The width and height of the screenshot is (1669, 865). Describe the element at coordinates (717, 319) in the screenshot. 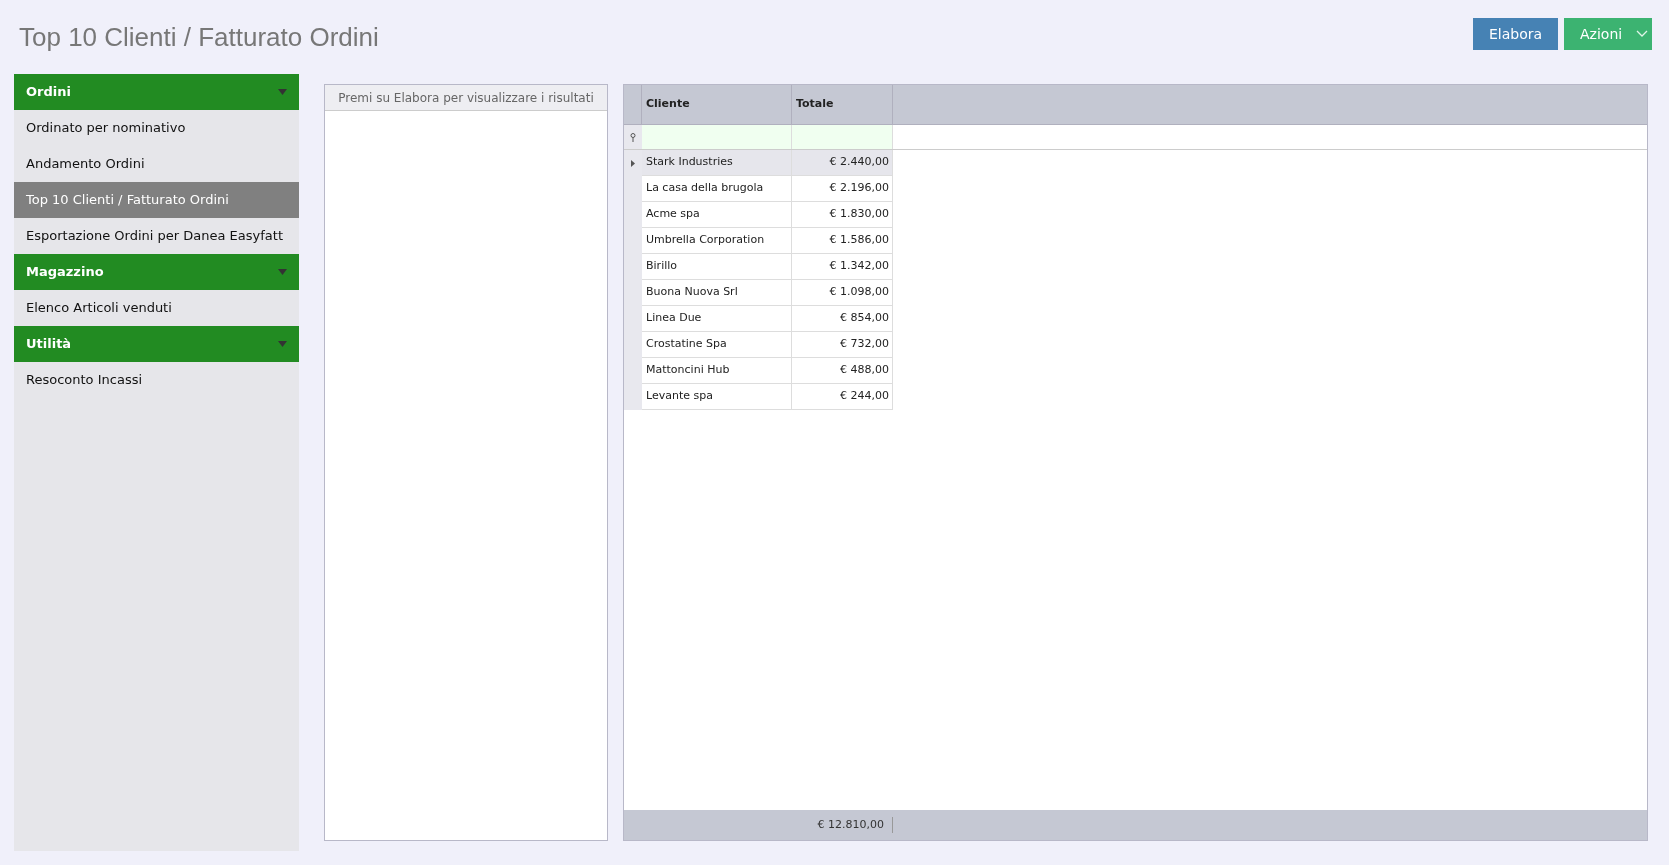

I see `table-cell: Linea Due` at that location.